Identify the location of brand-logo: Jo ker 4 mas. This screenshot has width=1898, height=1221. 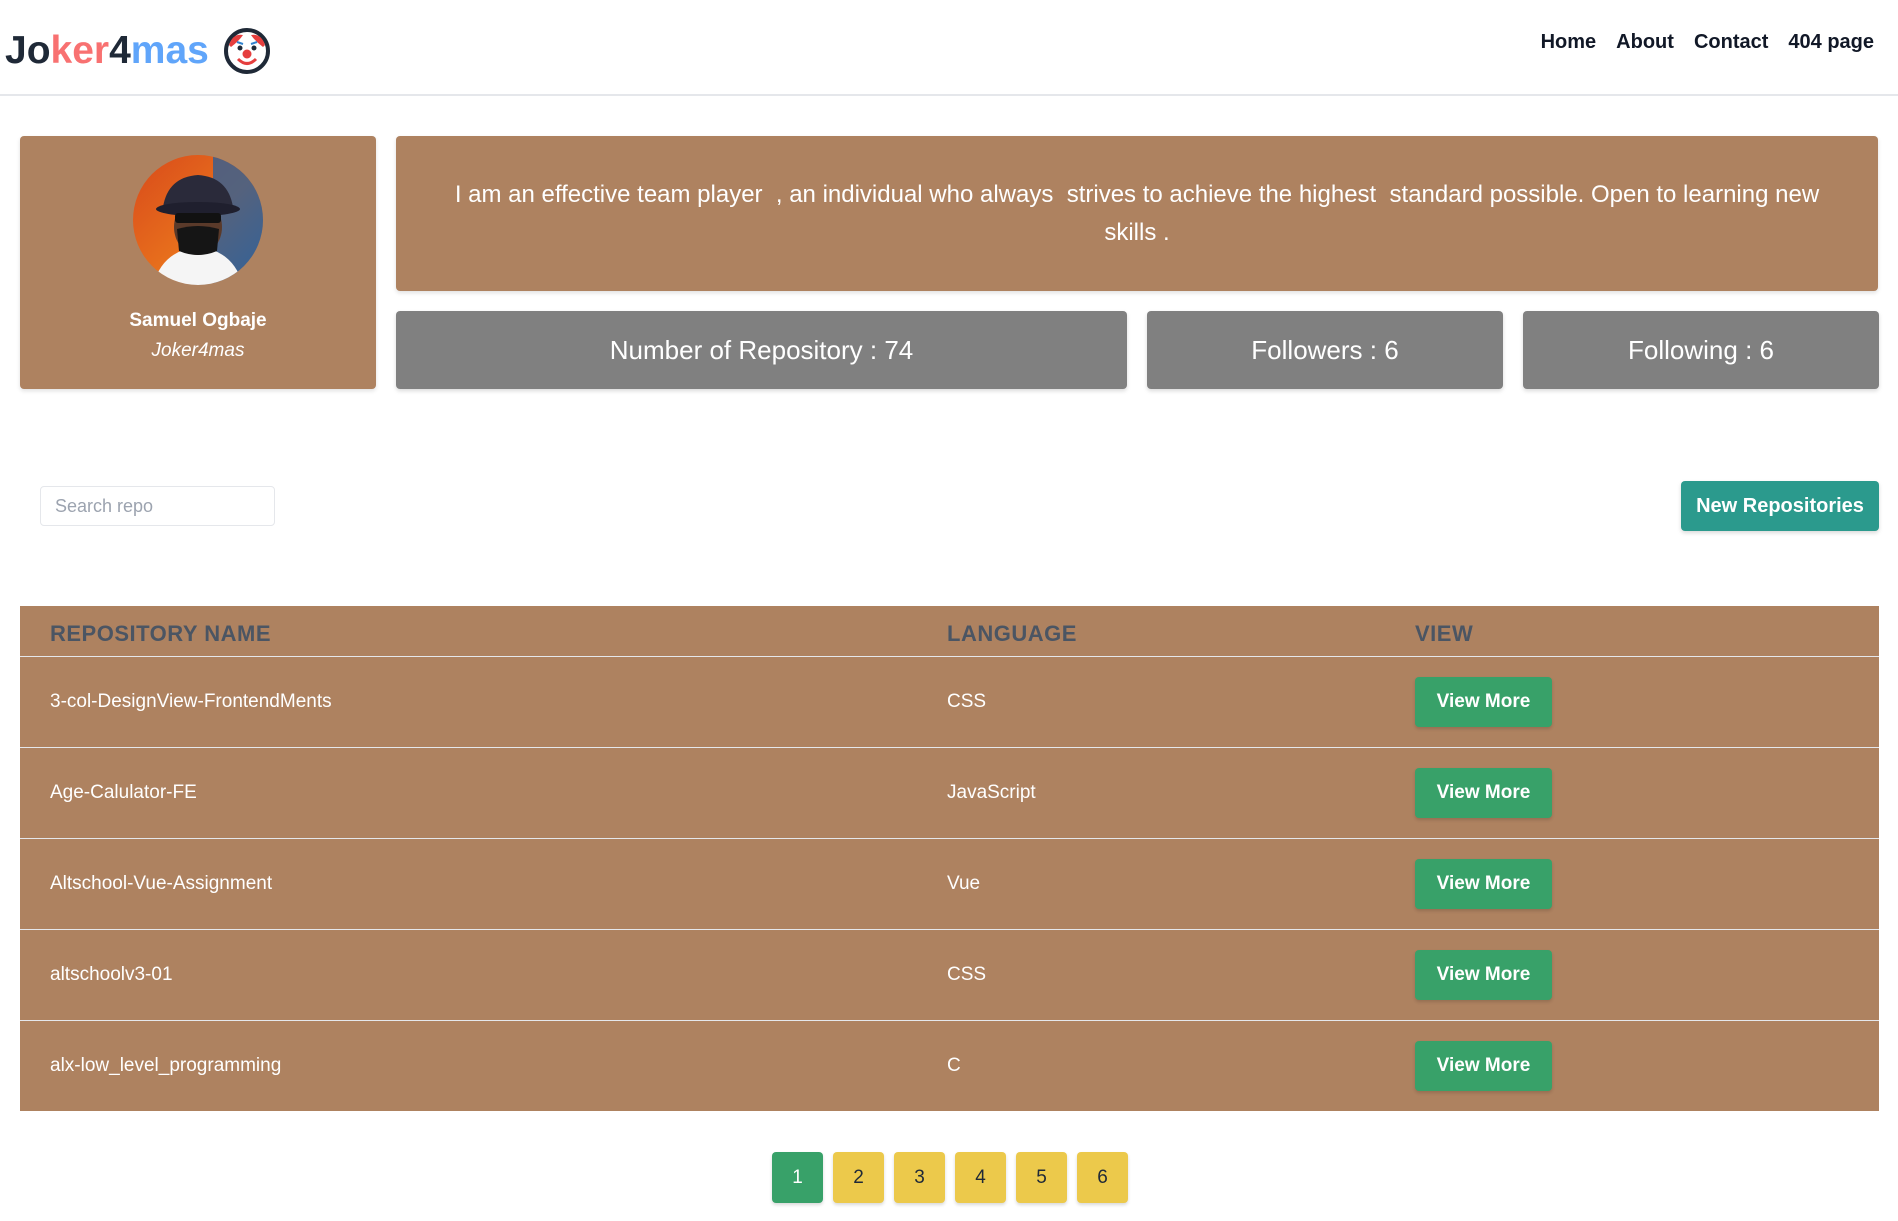
(138, 51).